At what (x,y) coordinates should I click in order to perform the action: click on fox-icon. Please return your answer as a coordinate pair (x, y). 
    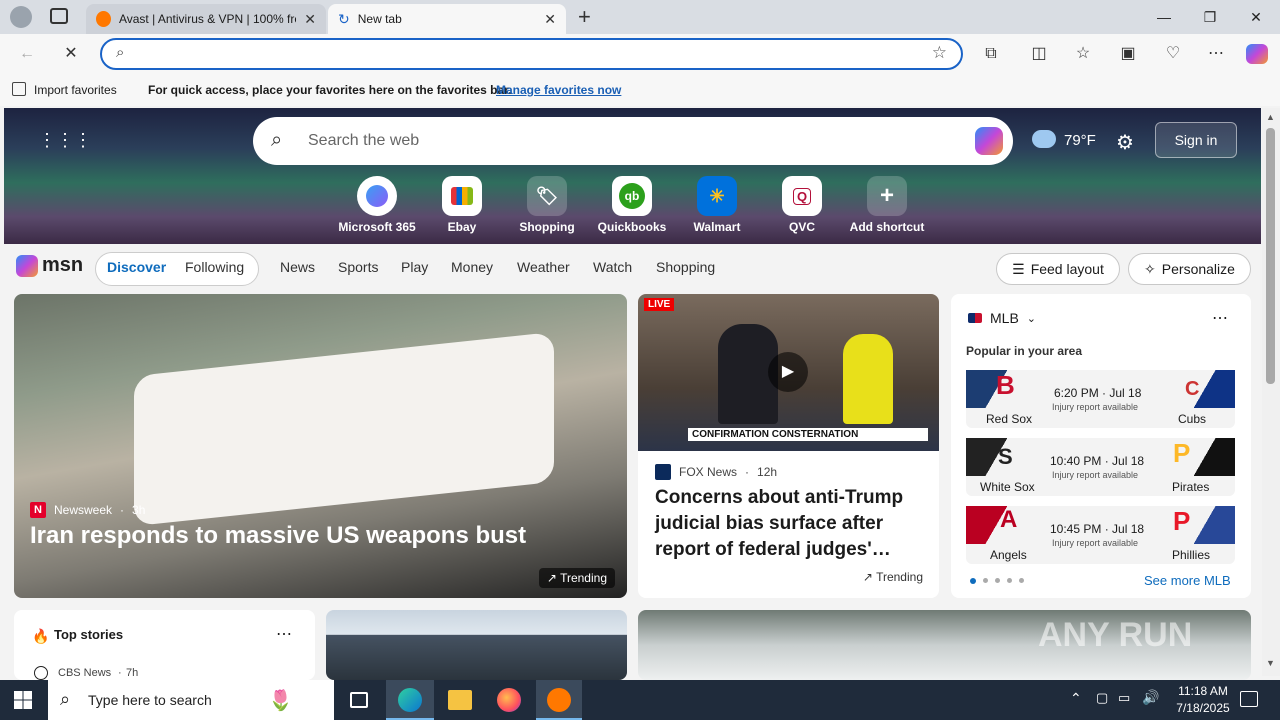
    Looking at the image, I should click on (663, 472).